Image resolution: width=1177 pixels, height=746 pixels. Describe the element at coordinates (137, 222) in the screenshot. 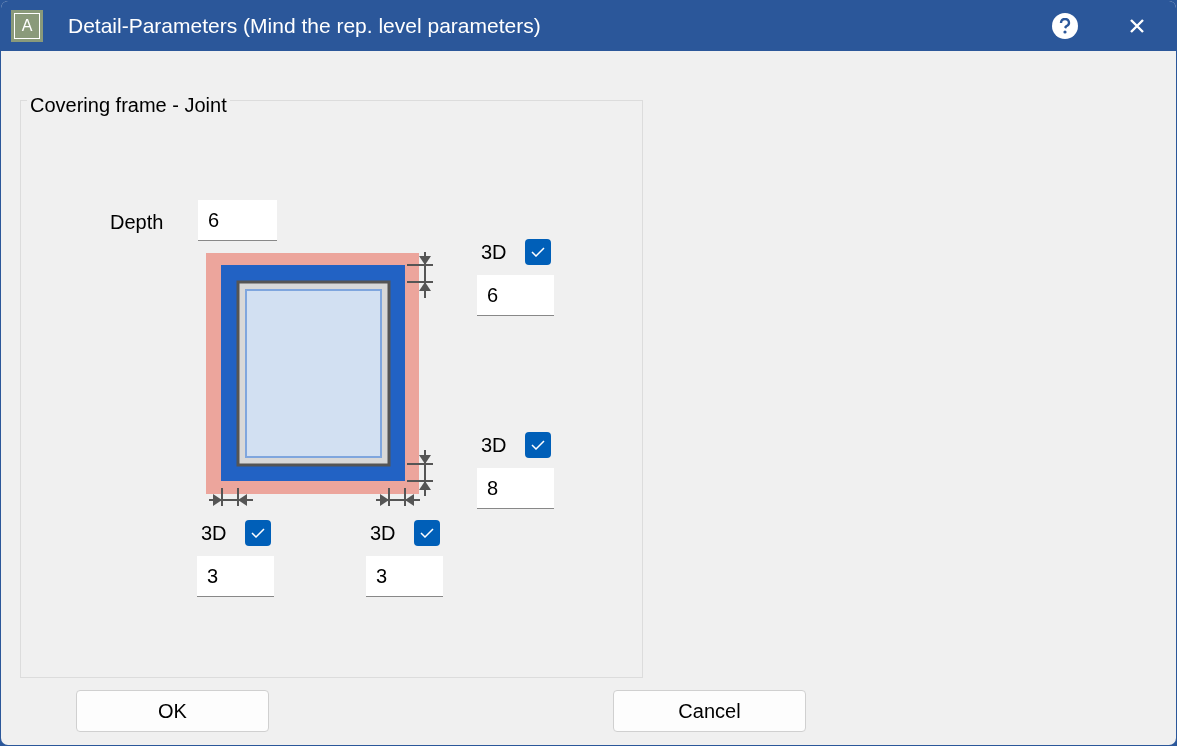

I see `depth-label: Depth` at that location.